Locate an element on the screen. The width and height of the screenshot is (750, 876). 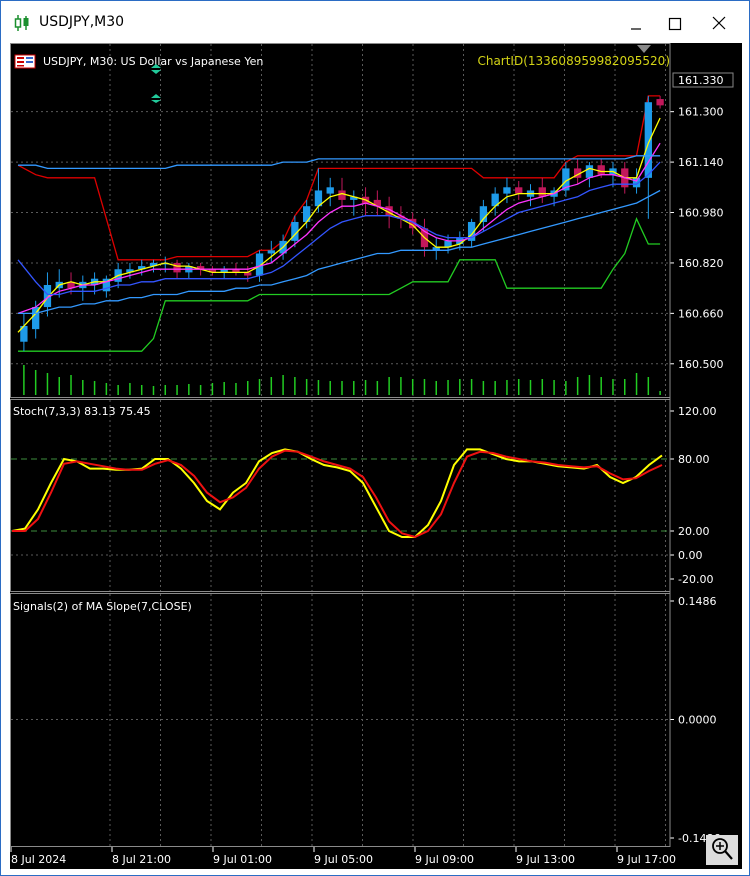
stoch-tick-label: 20.00 is located at coordinates (694, 531).